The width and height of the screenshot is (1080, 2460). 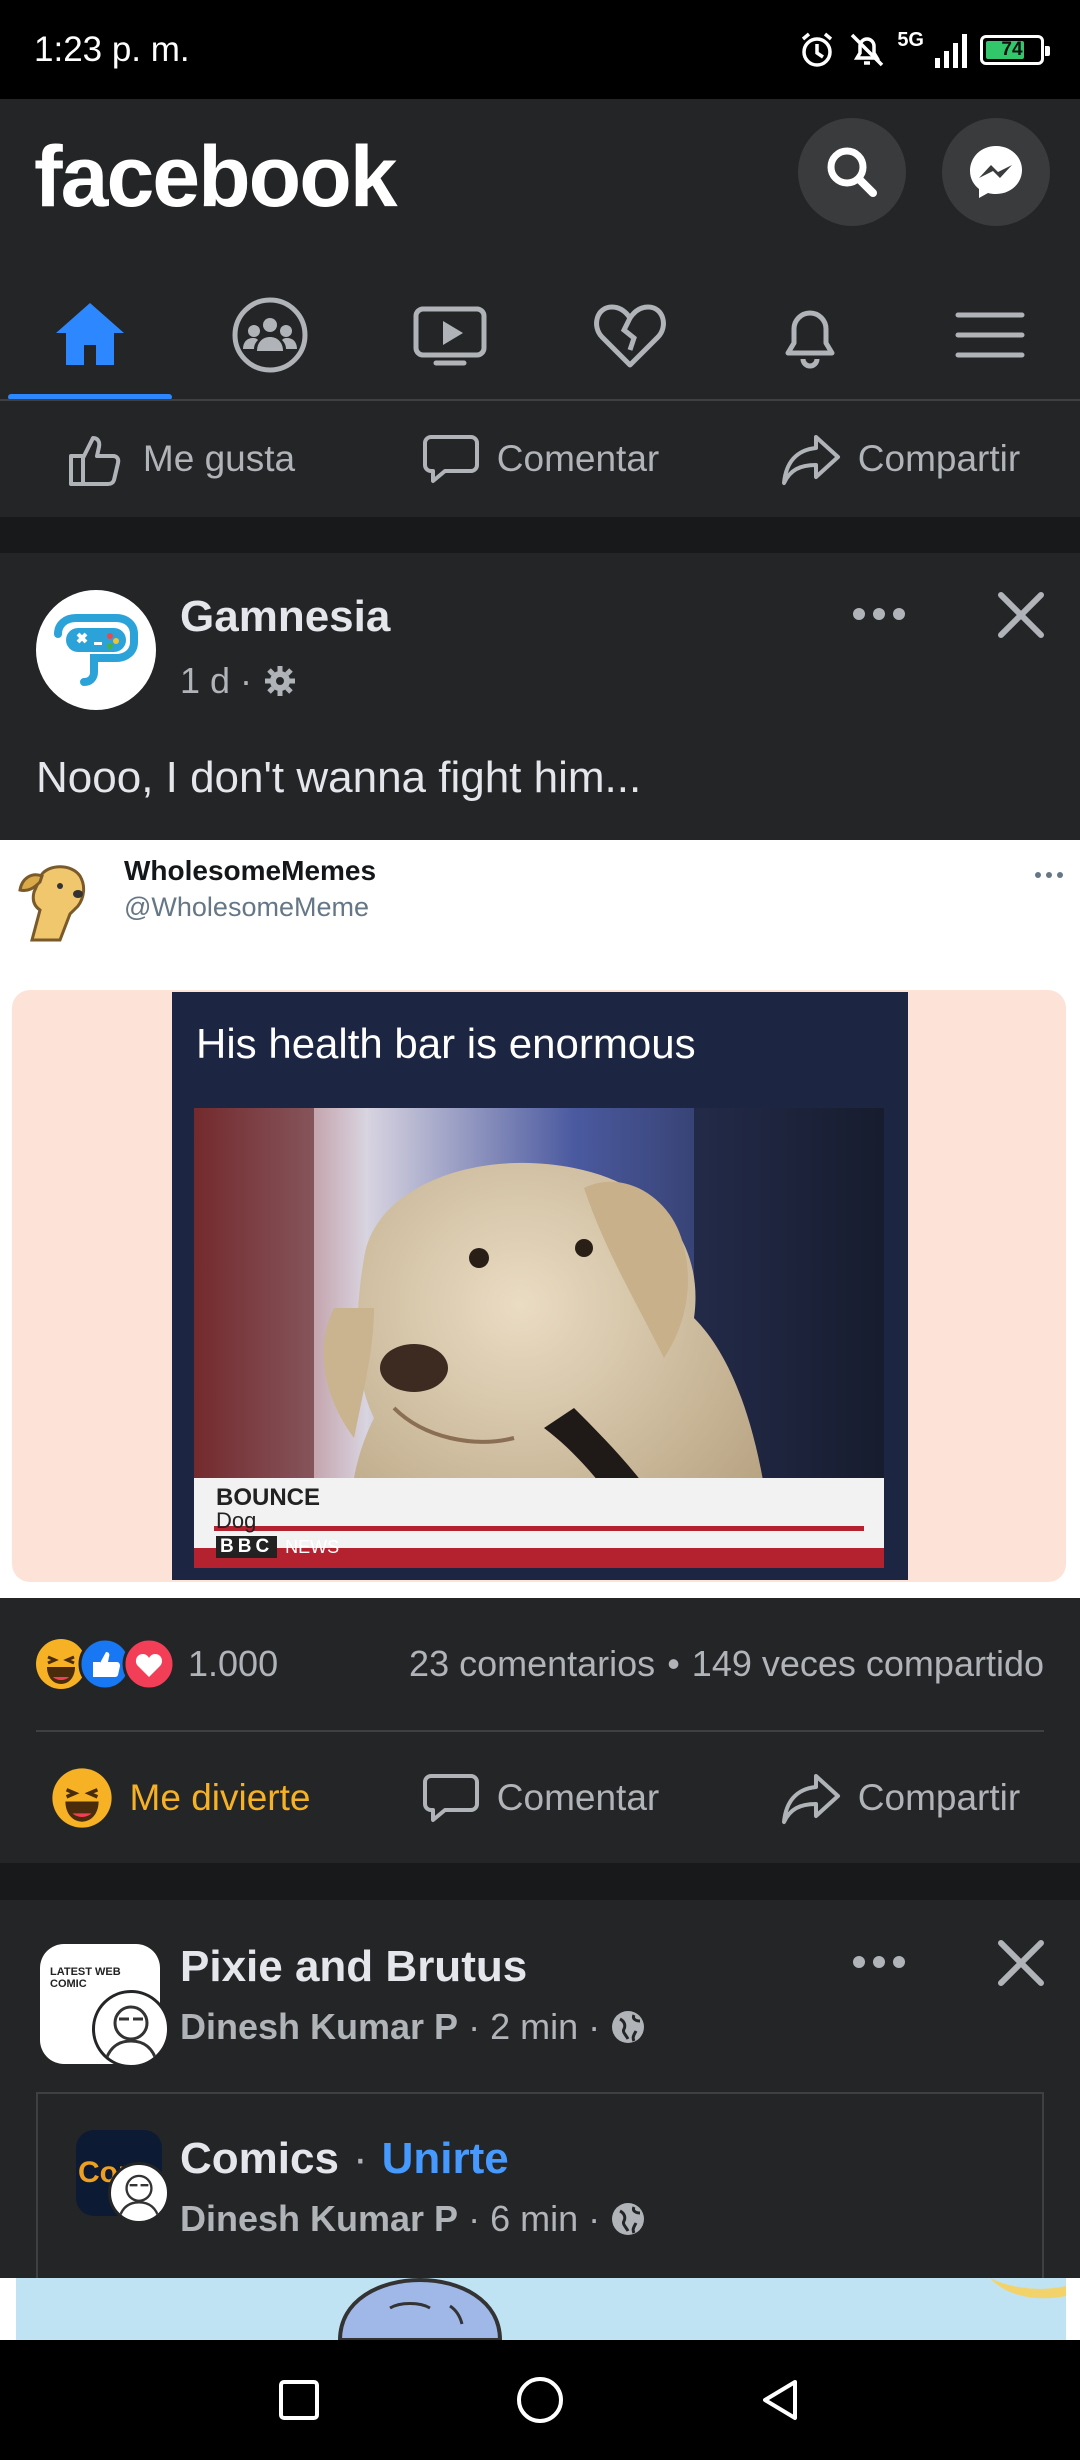 I want to click on battery-icon: 74, so click(x=1015, y=50).